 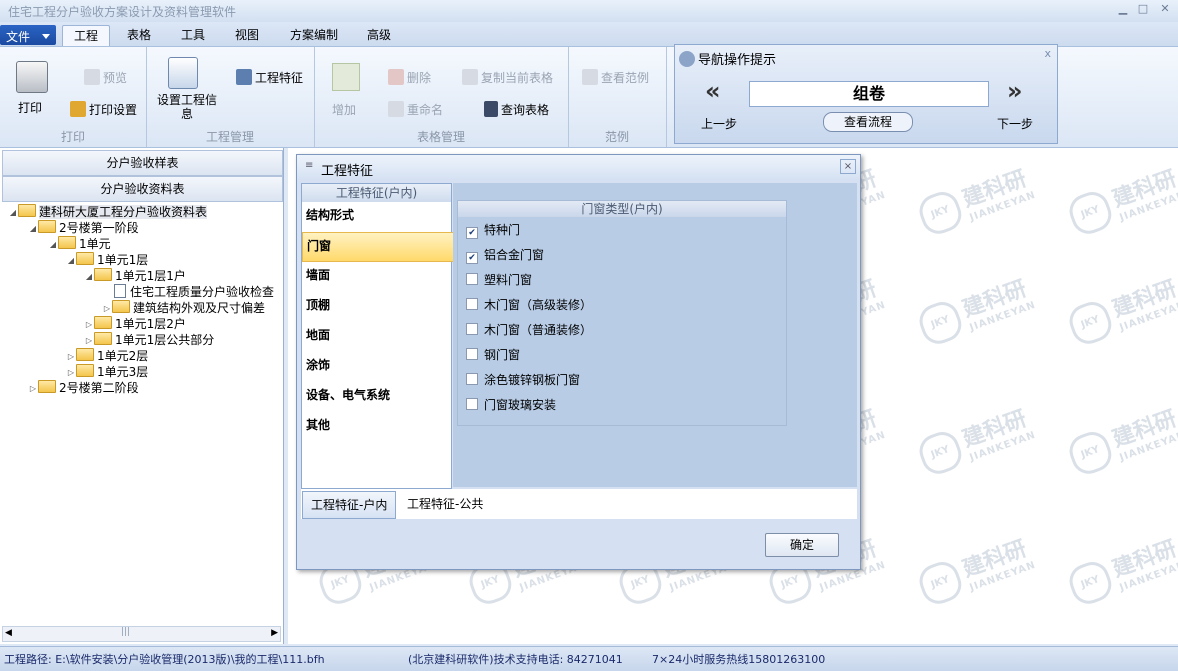 I want to click on preview-button: 预览, so click(x=105, y=77).